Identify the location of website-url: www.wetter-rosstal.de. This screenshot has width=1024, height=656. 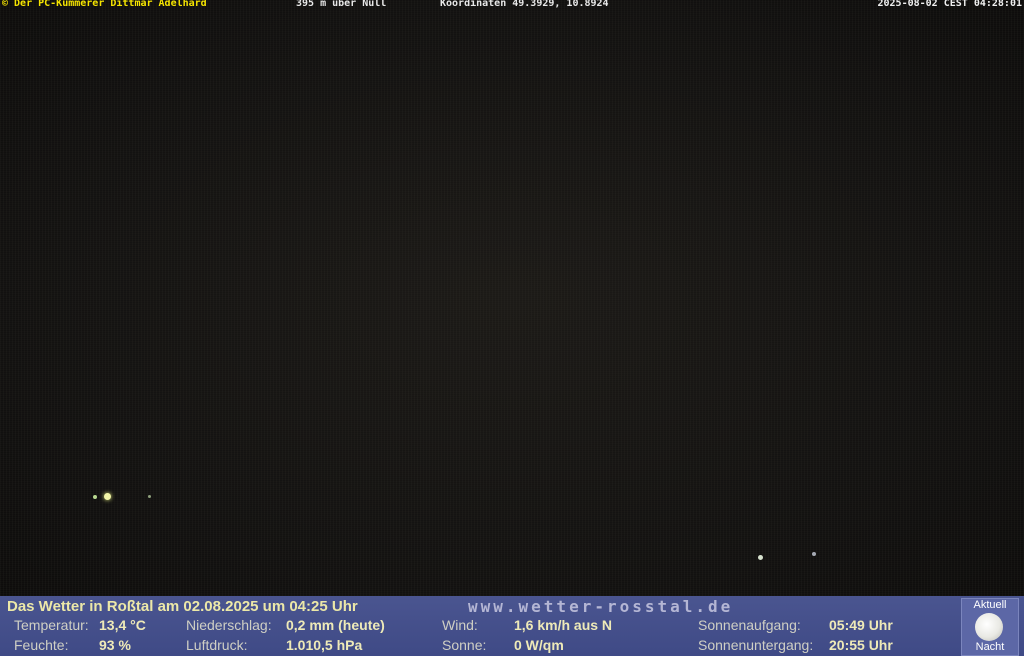
(601, 606).